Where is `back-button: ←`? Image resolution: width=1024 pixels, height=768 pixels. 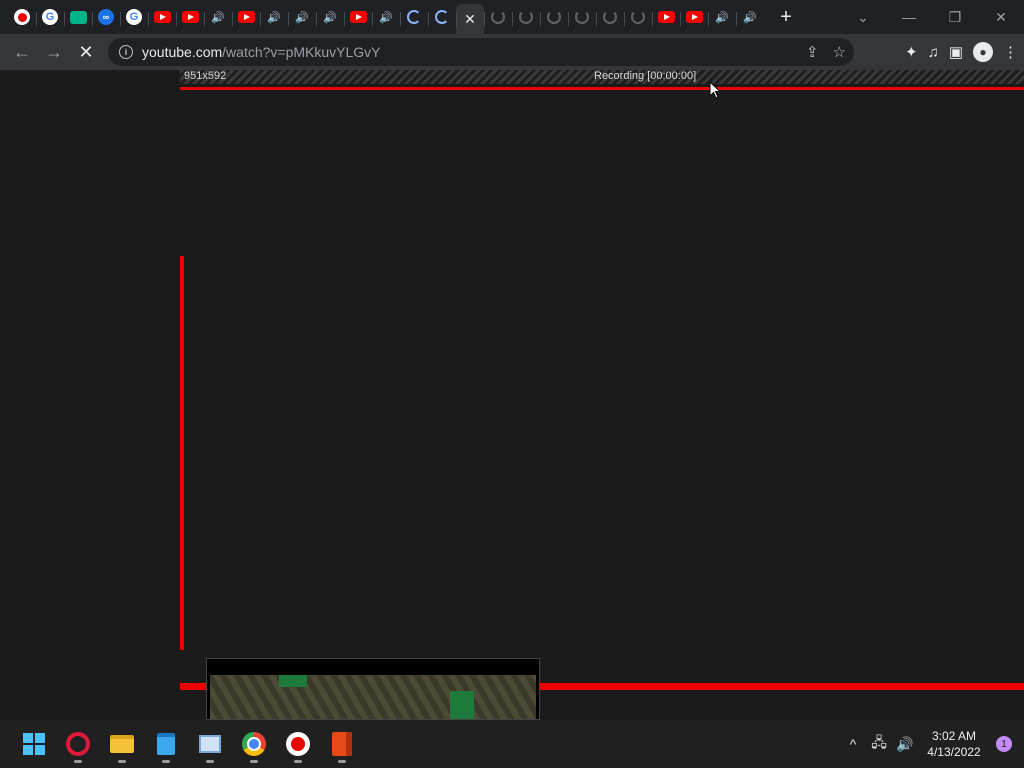 back-button: ← is located at coordinates (22, 52).